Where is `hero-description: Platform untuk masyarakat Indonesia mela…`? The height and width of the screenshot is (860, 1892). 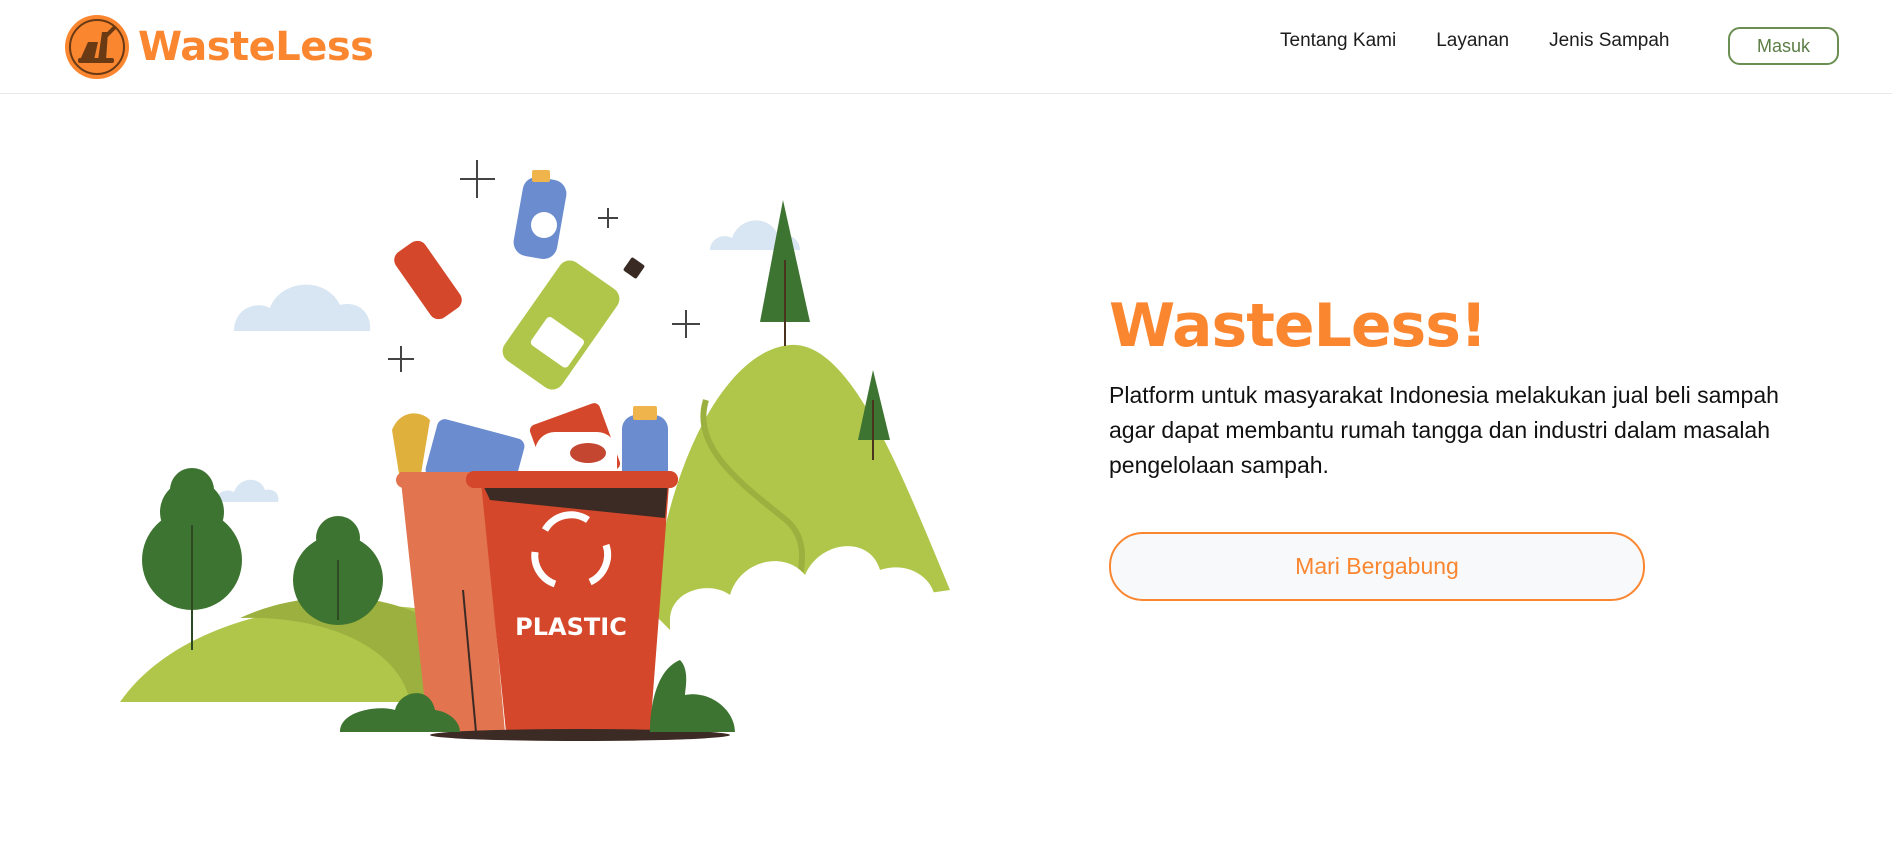
hero-description: Platform untuk masyarakat Indonesia mela… is located at coordinates (1444, 430).